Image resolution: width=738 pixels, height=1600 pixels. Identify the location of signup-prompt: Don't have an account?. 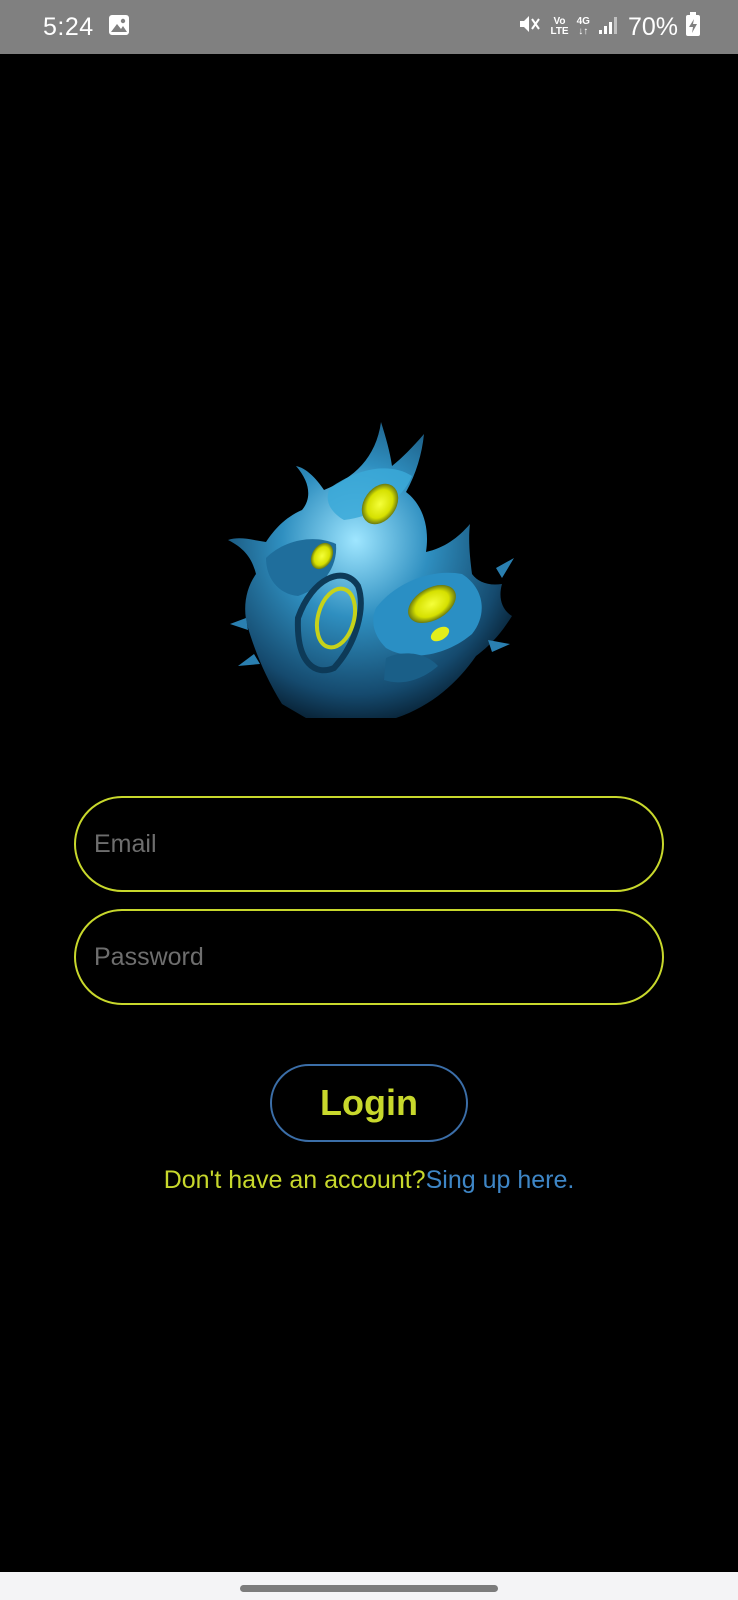
(294, 1180).